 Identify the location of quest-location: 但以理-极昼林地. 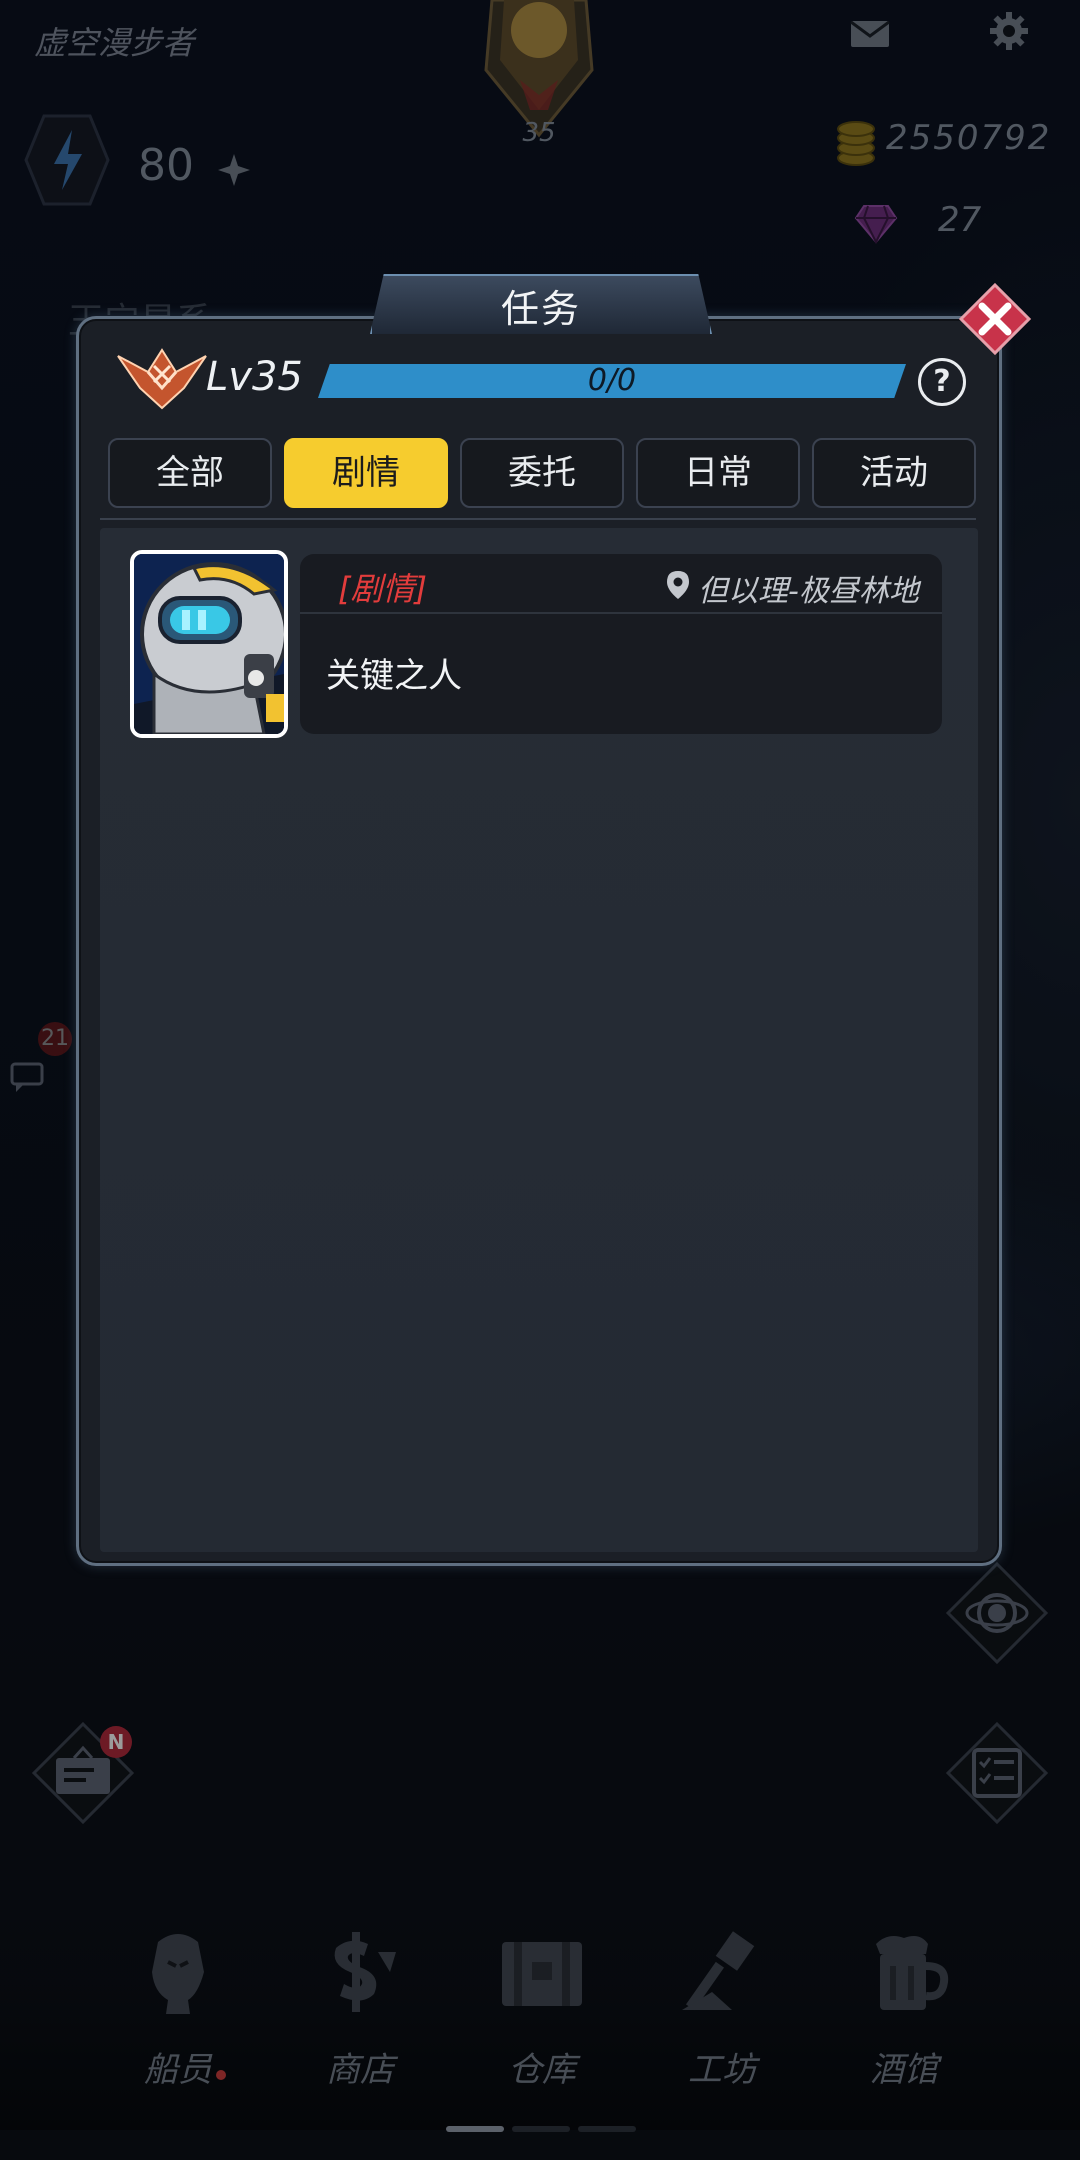
(808, 591).